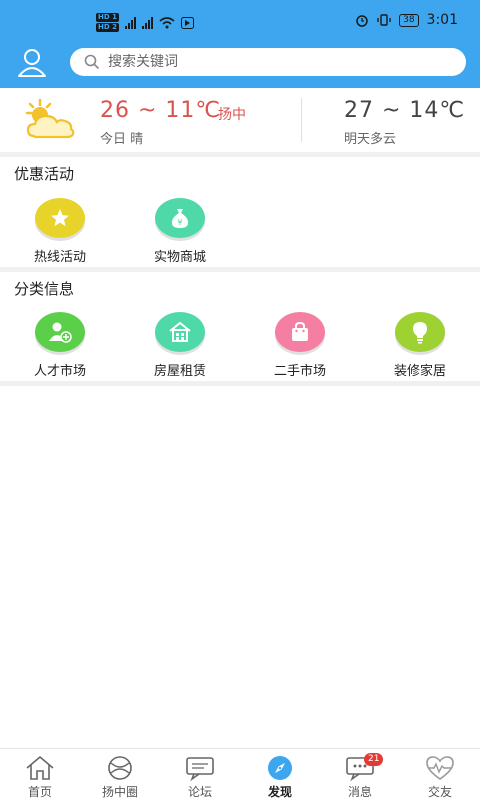  Describe the element at coordinates (44, 174) in the screenshot. I see `promotions-title: 优惠活动` at that location.